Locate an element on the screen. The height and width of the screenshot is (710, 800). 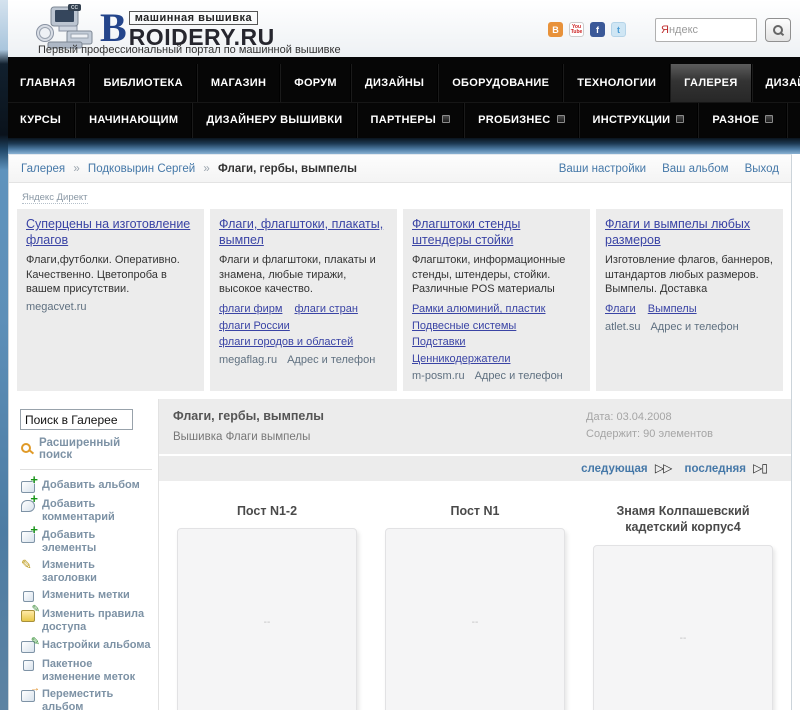
sidebar-item-batch-tags: Пакетное изменение меток is located at coordinates (86, 671).